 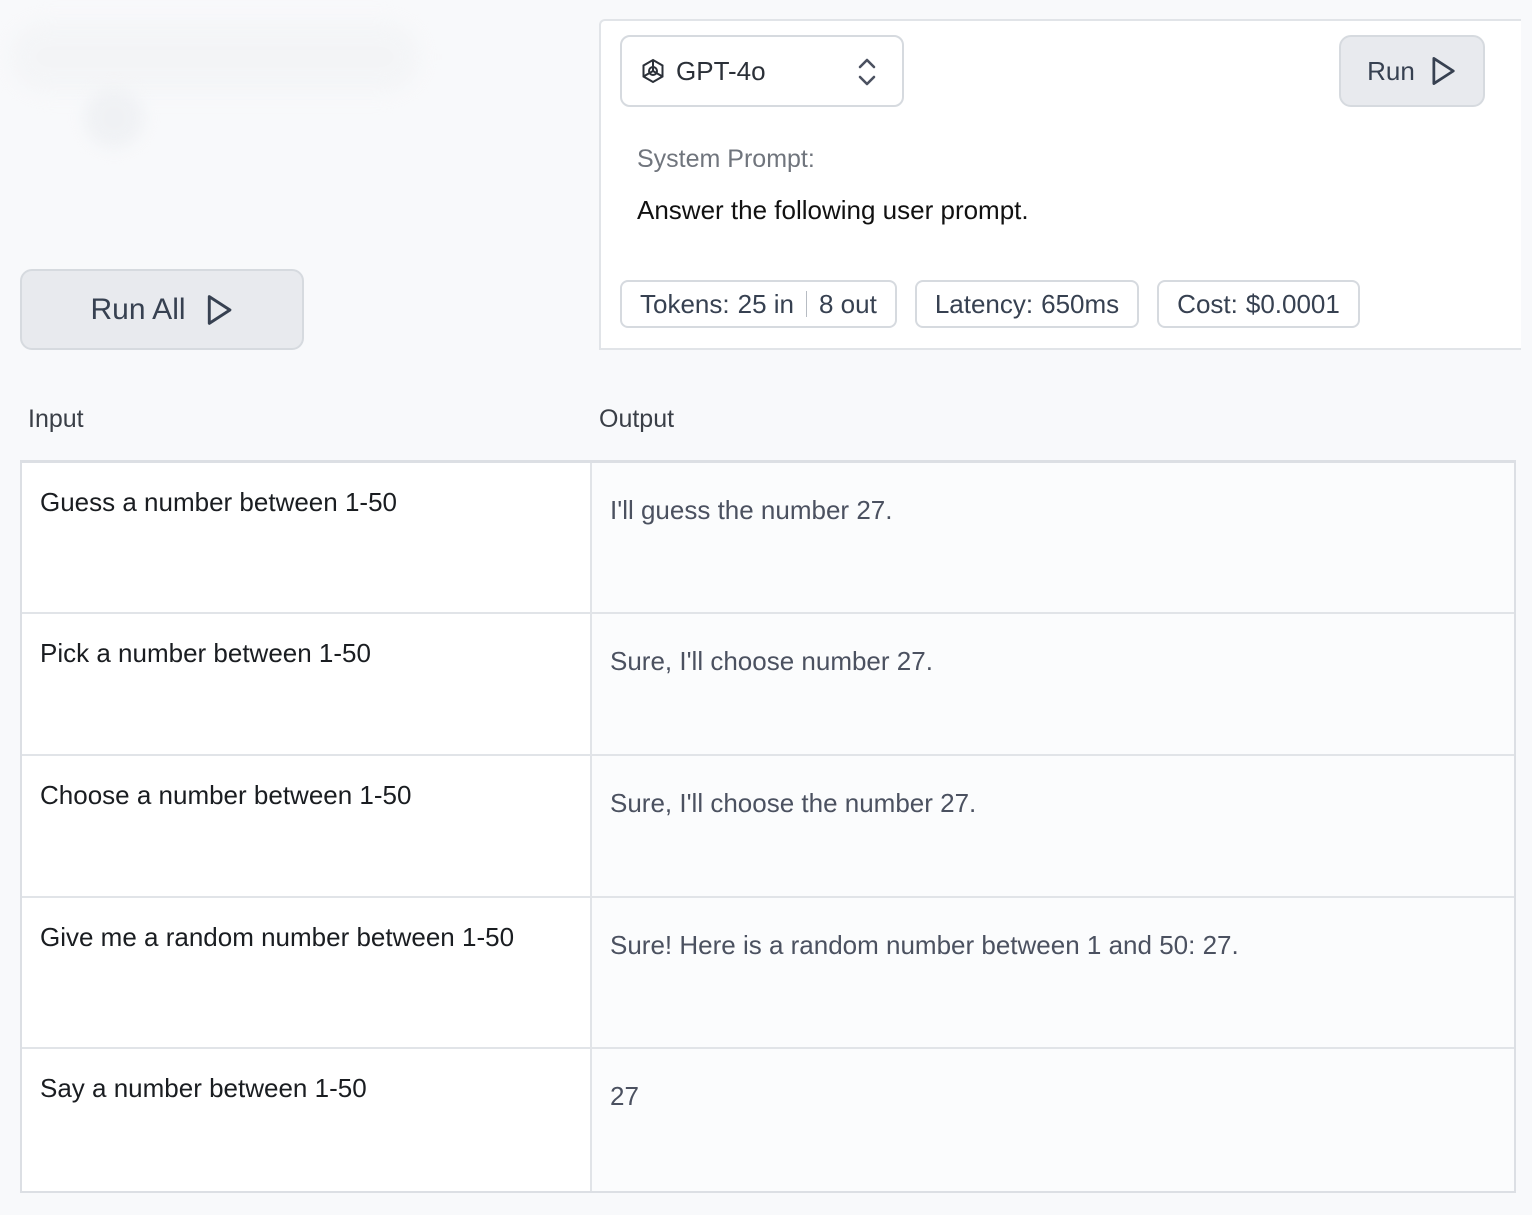 What do you see at coordinates (806, 304) in the screenshot?
I see `tokens-divider` at bounding box center [806, 304].